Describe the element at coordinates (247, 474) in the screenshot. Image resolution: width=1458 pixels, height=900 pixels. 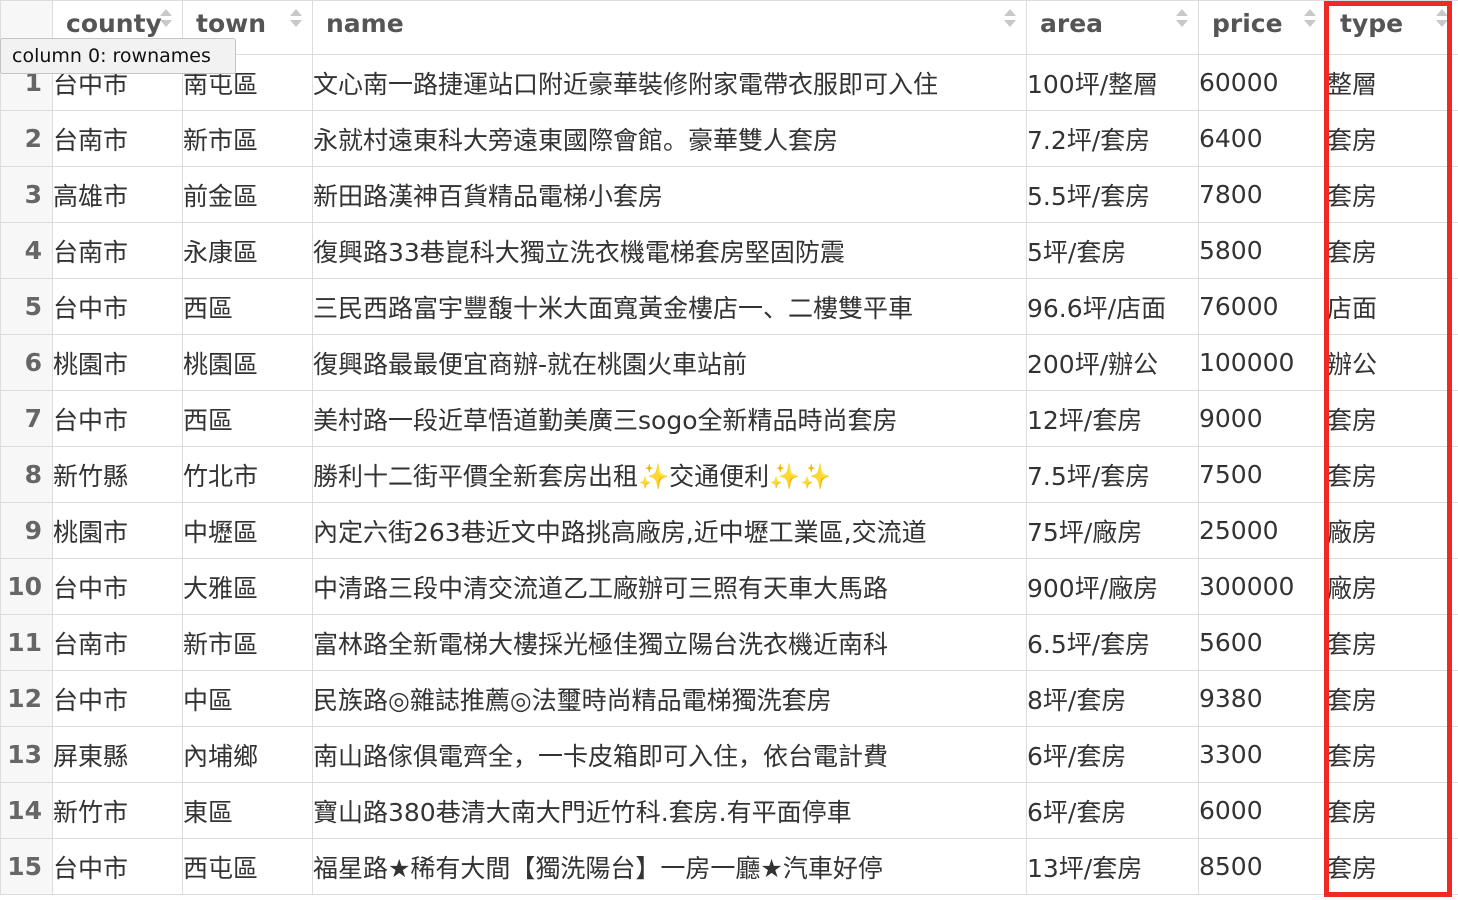
I see `cell-town: 竹北市` at that location.